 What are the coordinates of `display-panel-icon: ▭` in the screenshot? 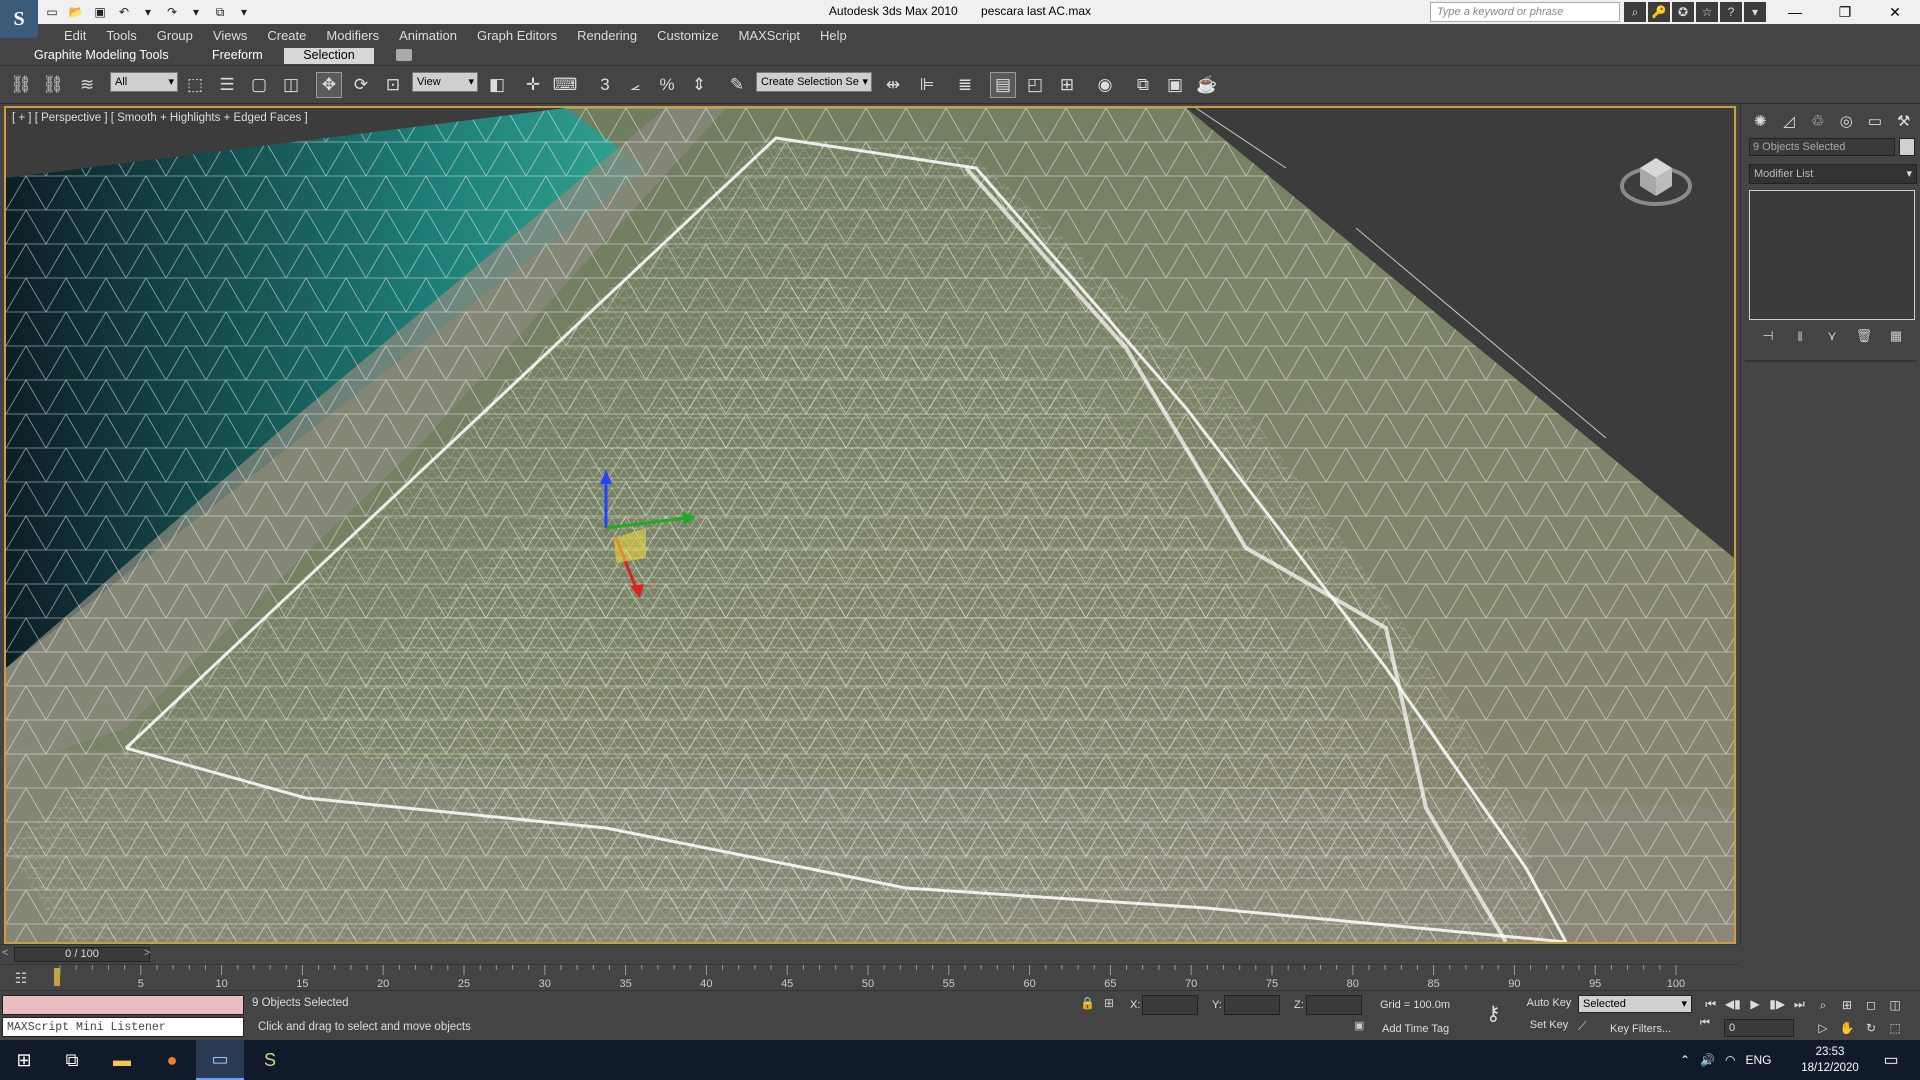 It's located at (1875, 121).